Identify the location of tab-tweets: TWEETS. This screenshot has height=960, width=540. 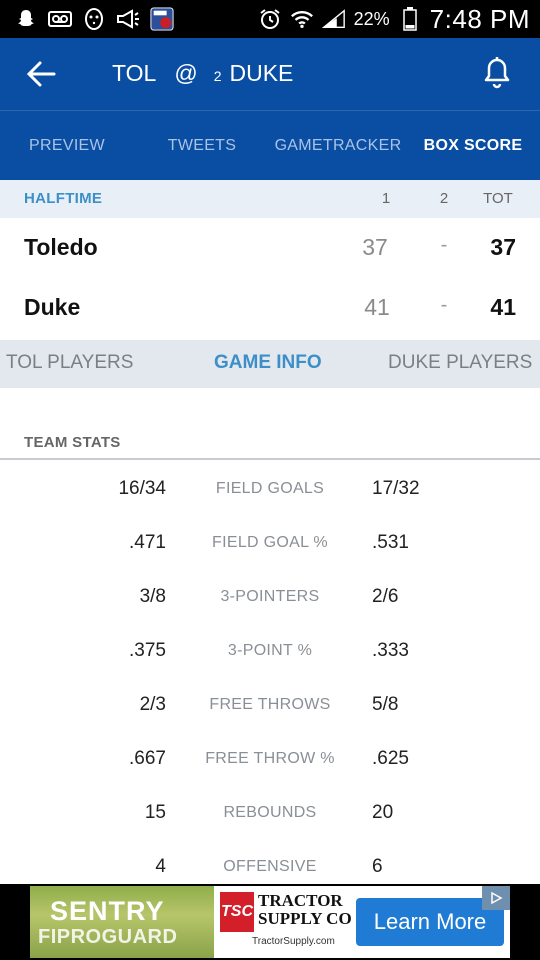
(202, 146).